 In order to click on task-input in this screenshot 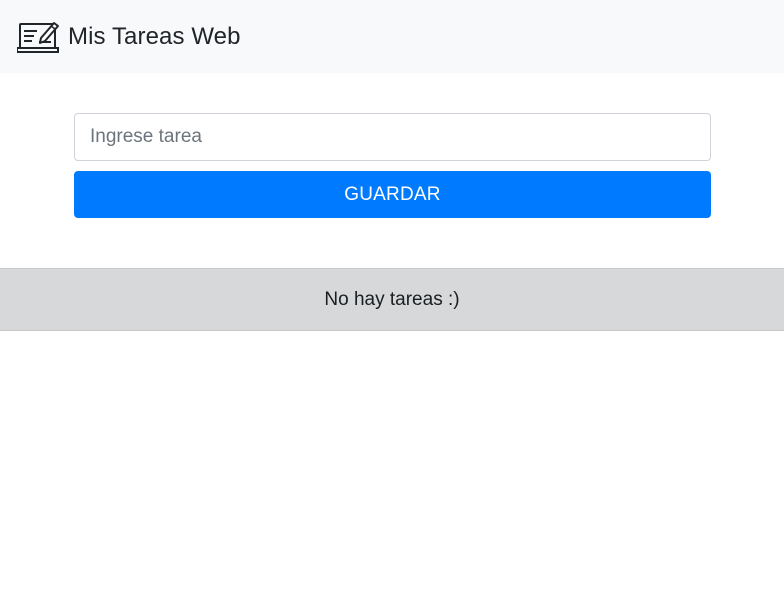, I will do `click(392, 137)`.